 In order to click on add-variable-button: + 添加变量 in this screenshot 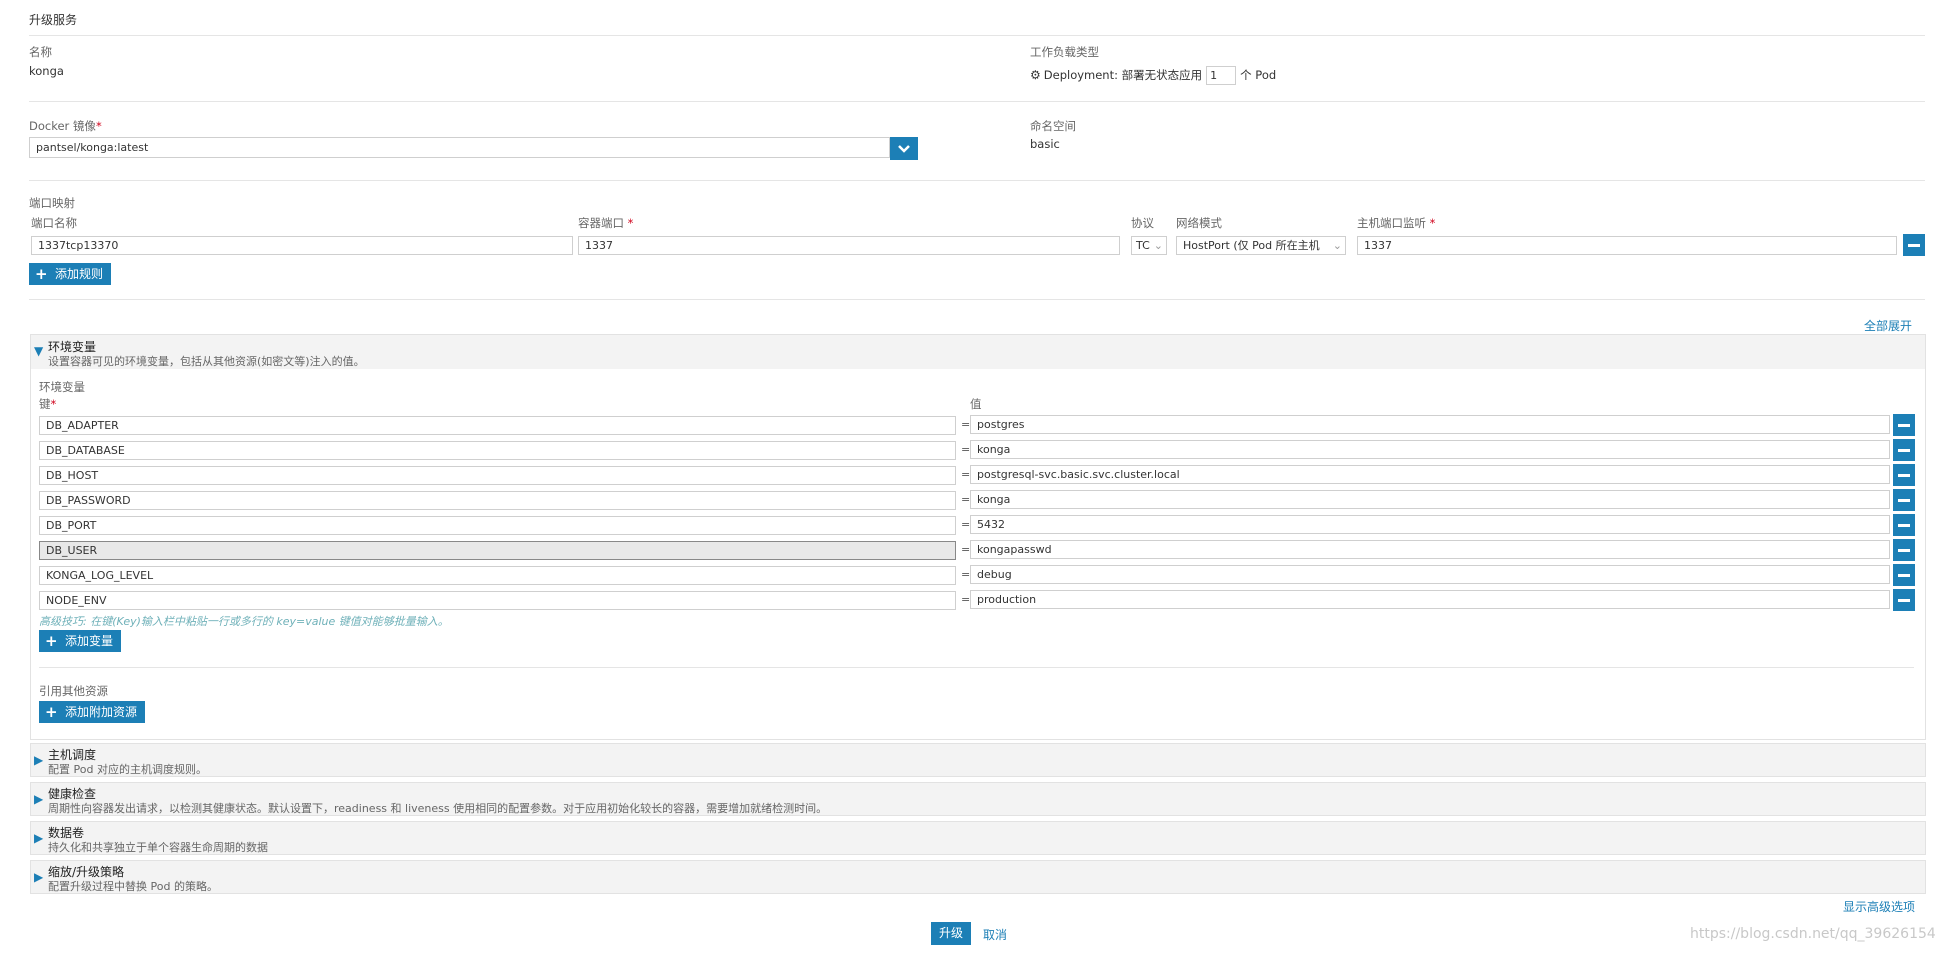, I will do `click(80, 641)`.